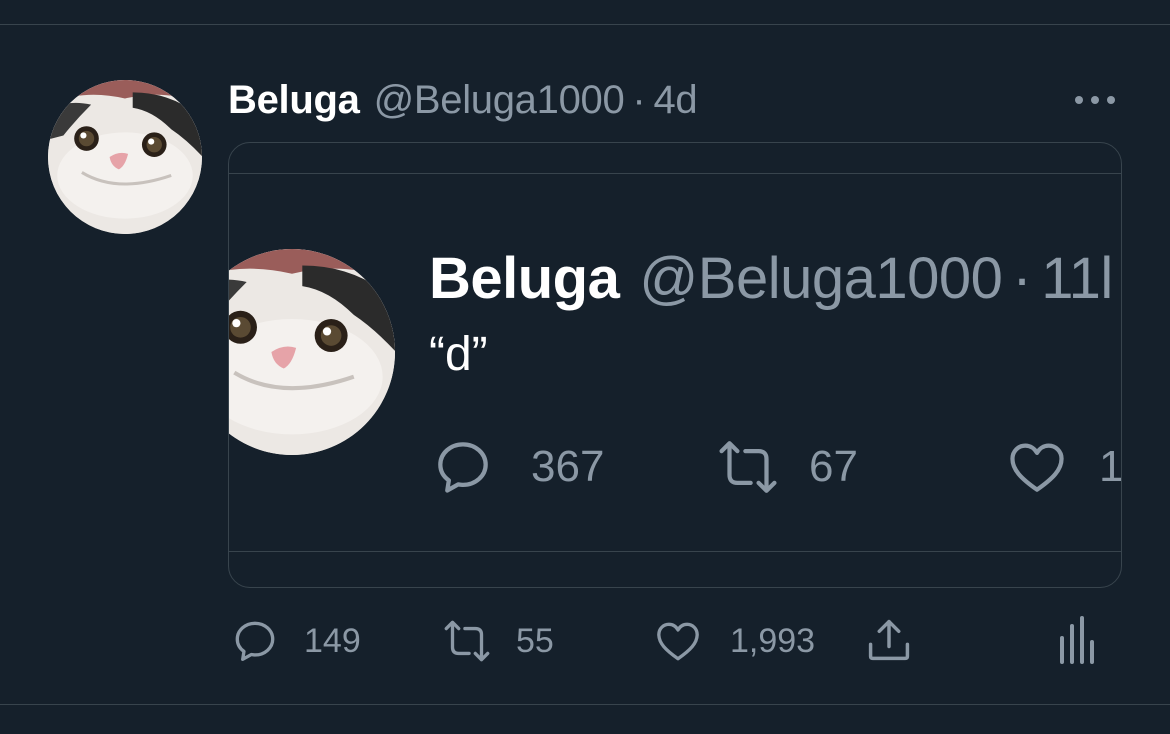 This screenshot has height=734, width=1170. What do you see at coordinates (294, 100) in the screenshot?
I see `author-name: Beluga` at bounding box center [294, 100].